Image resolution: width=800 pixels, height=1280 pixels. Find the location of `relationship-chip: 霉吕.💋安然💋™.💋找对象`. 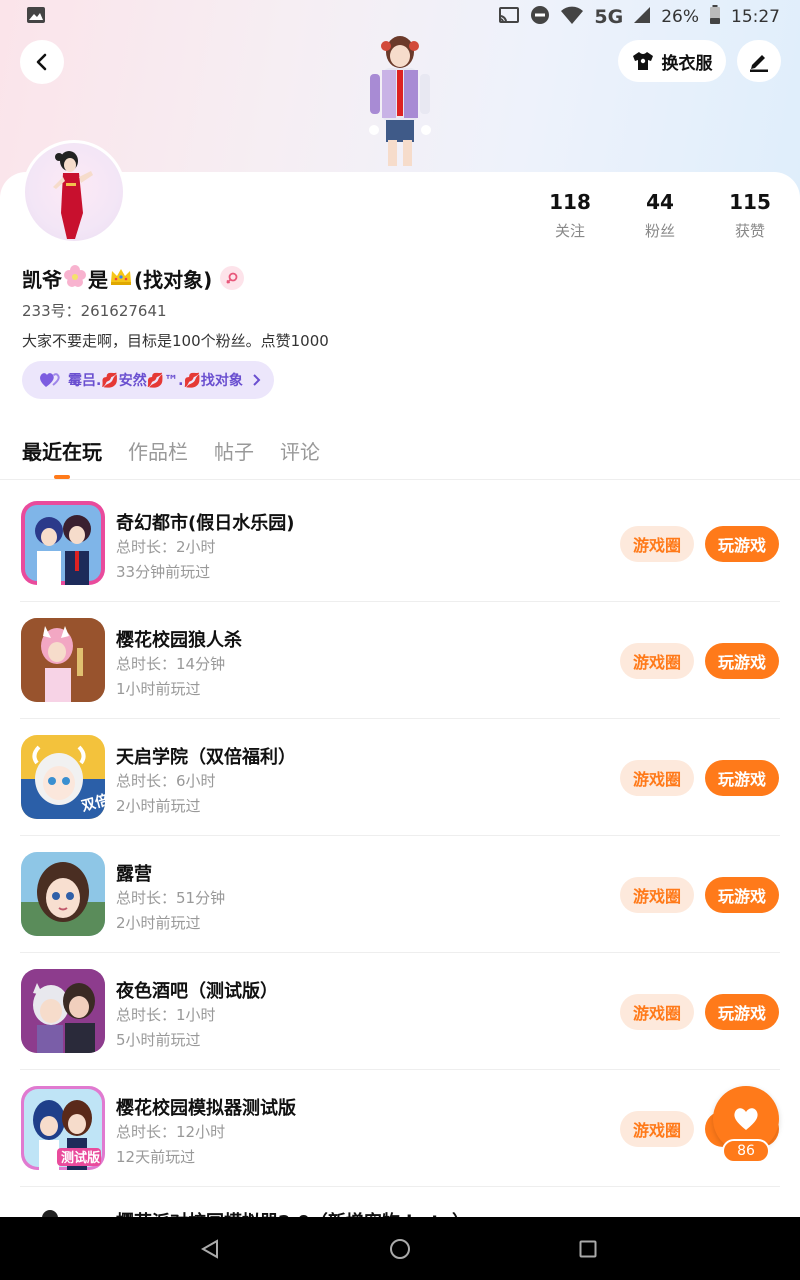

relationship-chip: 霉吕.💋安然💋™.💋找对象 is located at coordinates (148, 380).